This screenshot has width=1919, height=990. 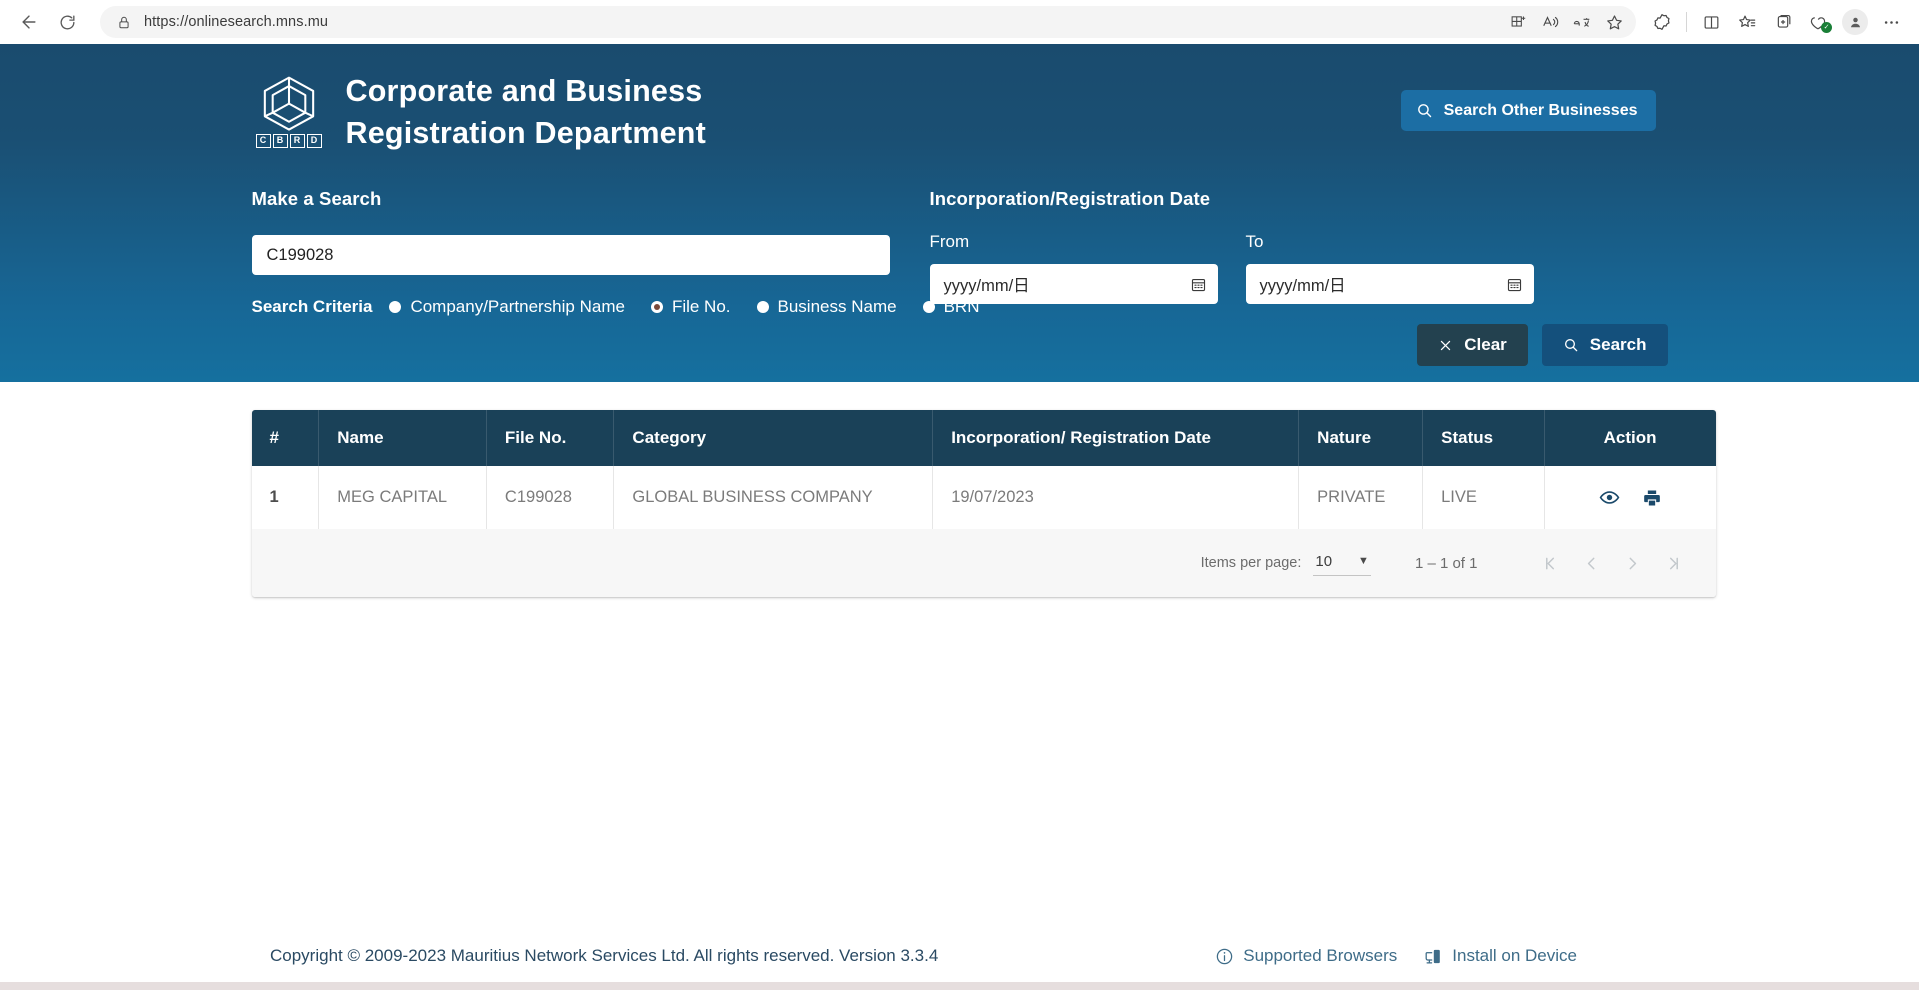 What do you see at coordinates (1116, 438) in the screenshot?
I see `col-date: Incorporation/ Registration Date` at bounding box center [1116, 438].